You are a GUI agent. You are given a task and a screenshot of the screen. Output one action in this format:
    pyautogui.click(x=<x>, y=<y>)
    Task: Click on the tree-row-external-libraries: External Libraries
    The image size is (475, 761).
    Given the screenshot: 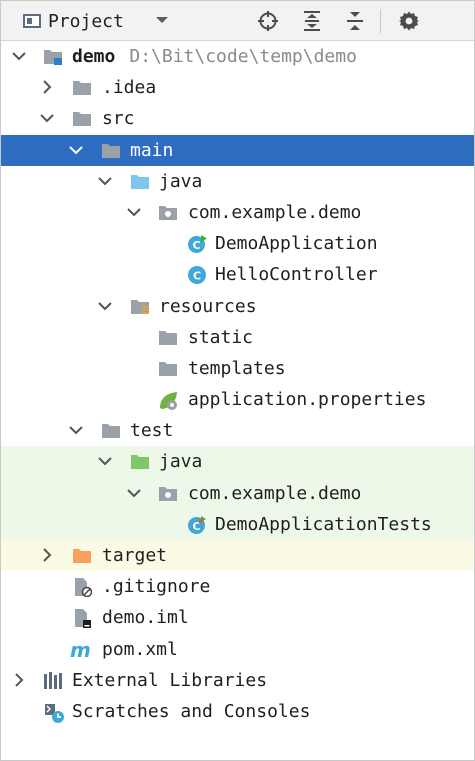 What is the action you would take?
    pyautogui.click(x=237, y=680)
    